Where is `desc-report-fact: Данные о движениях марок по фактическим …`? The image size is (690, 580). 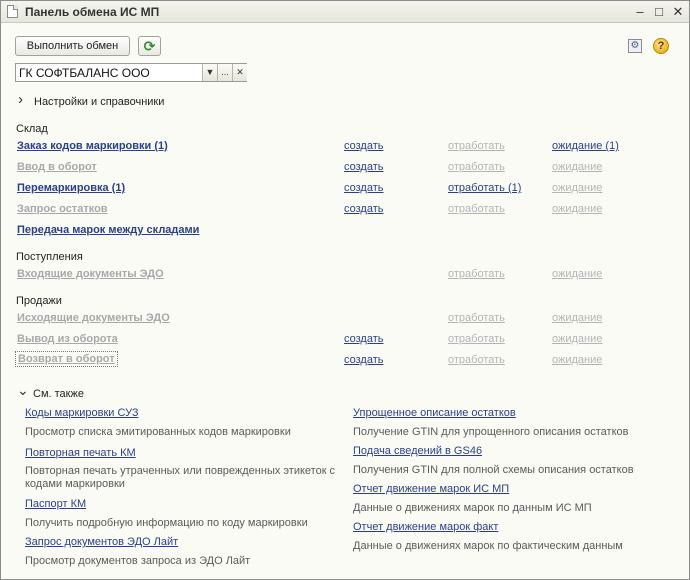
desc-report-fact: Данные о движениях марок по фактическим … is located at coordinates (488, 546).